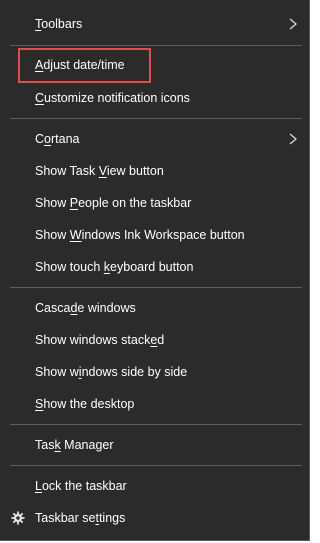 The image size is (320, 543). I want to click on menu-item-show-windows-stacked: Show windows stacked, so click(154, 340).